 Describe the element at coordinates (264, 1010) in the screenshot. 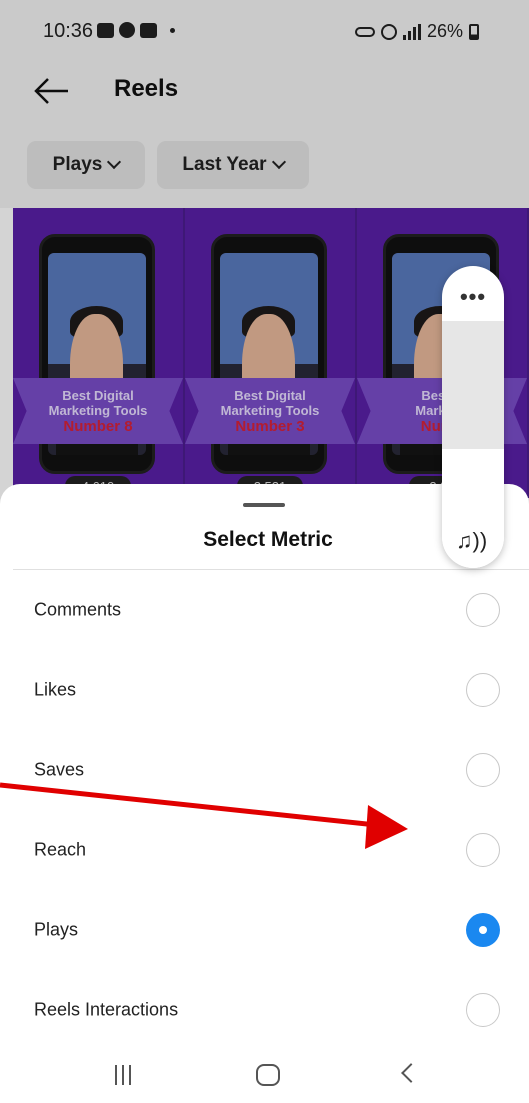

I see `metric-option-reels-interactions: Reels Interactions` at that location.